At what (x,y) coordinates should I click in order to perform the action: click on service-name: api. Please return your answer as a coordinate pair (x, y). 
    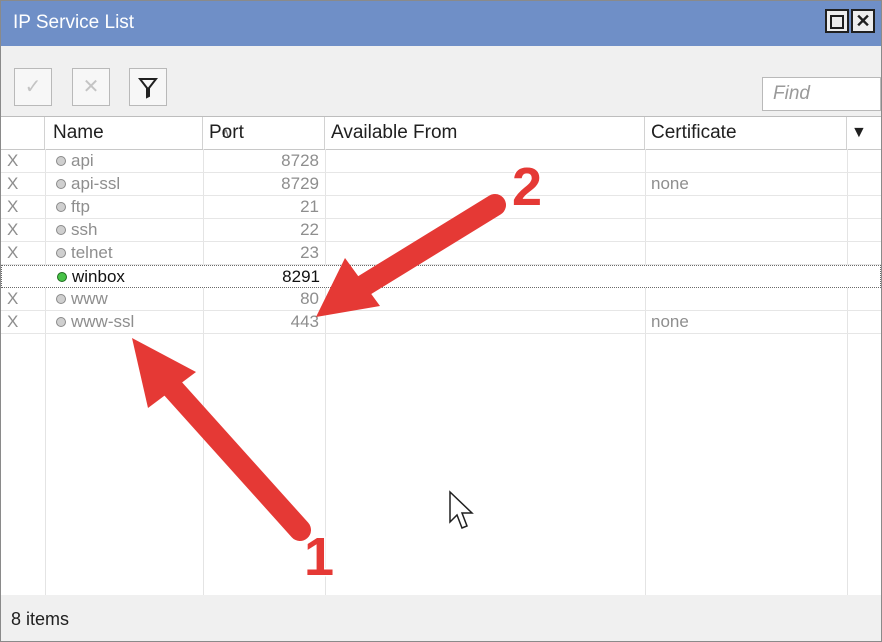
    Looking at the image, I should click on (82, 160).